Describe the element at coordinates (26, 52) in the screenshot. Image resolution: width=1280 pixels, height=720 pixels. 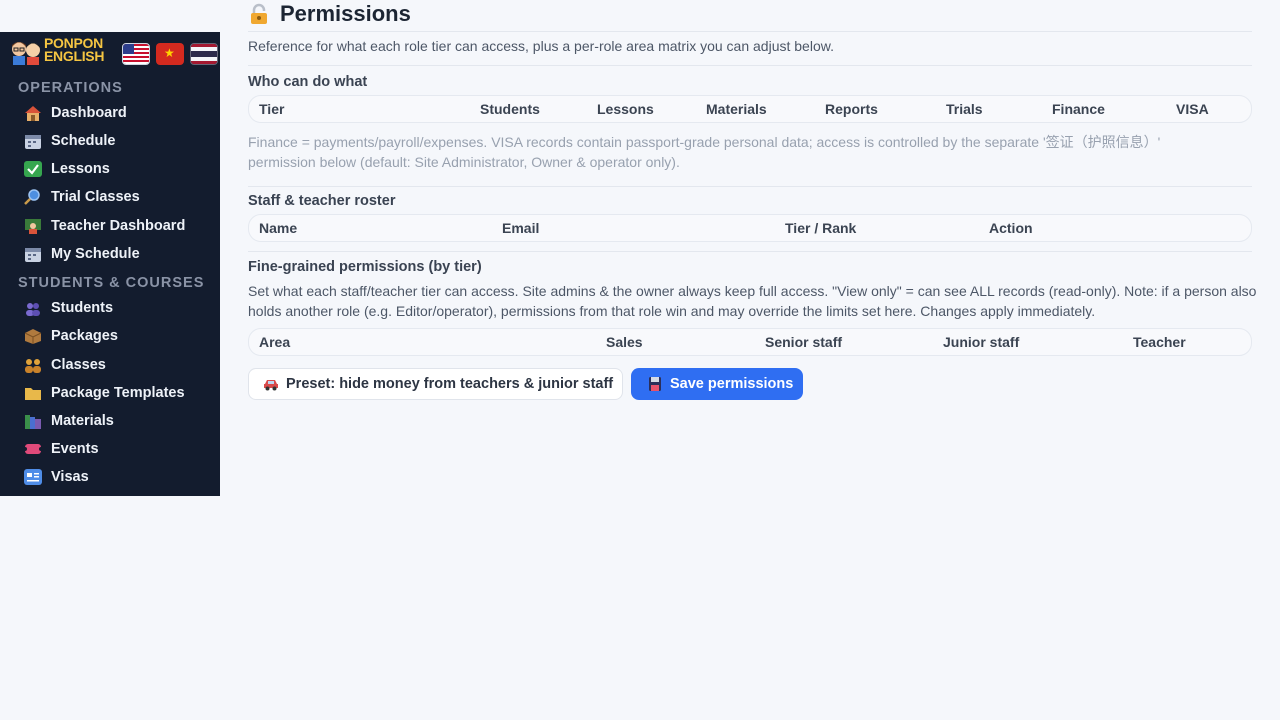
I see `logo-mascots-icon` at that location.